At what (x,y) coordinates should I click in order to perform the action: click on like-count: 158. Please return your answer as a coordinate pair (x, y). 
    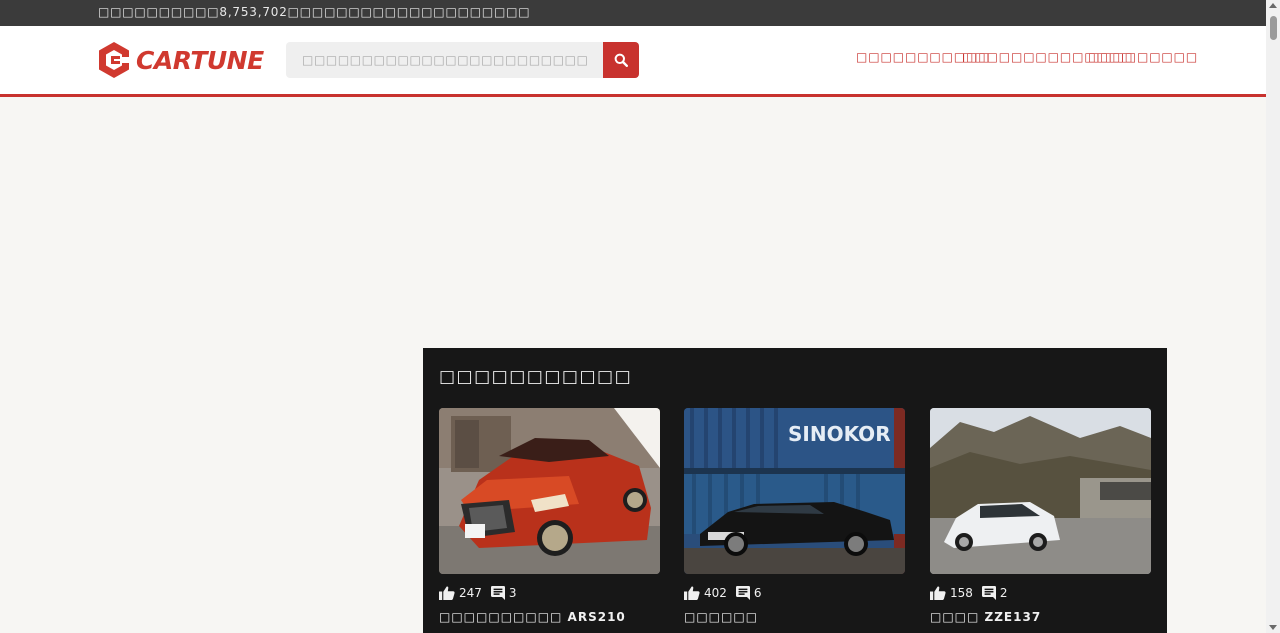
    Looking at the image, I should click on (951, 593).